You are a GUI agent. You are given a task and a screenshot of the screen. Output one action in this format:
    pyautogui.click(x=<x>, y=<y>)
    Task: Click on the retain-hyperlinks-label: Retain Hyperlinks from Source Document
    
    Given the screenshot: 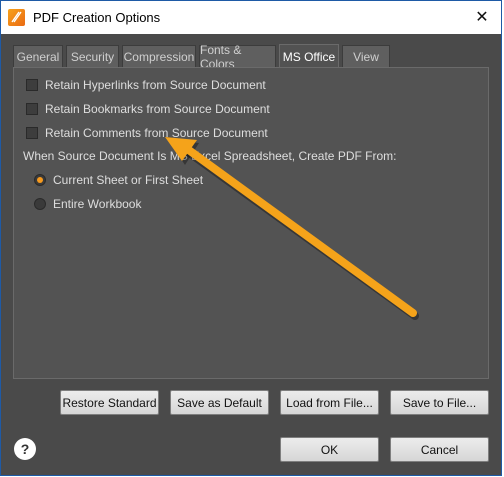 What is the action you would take?
    pyautogui.click(x=155, y=85)
    